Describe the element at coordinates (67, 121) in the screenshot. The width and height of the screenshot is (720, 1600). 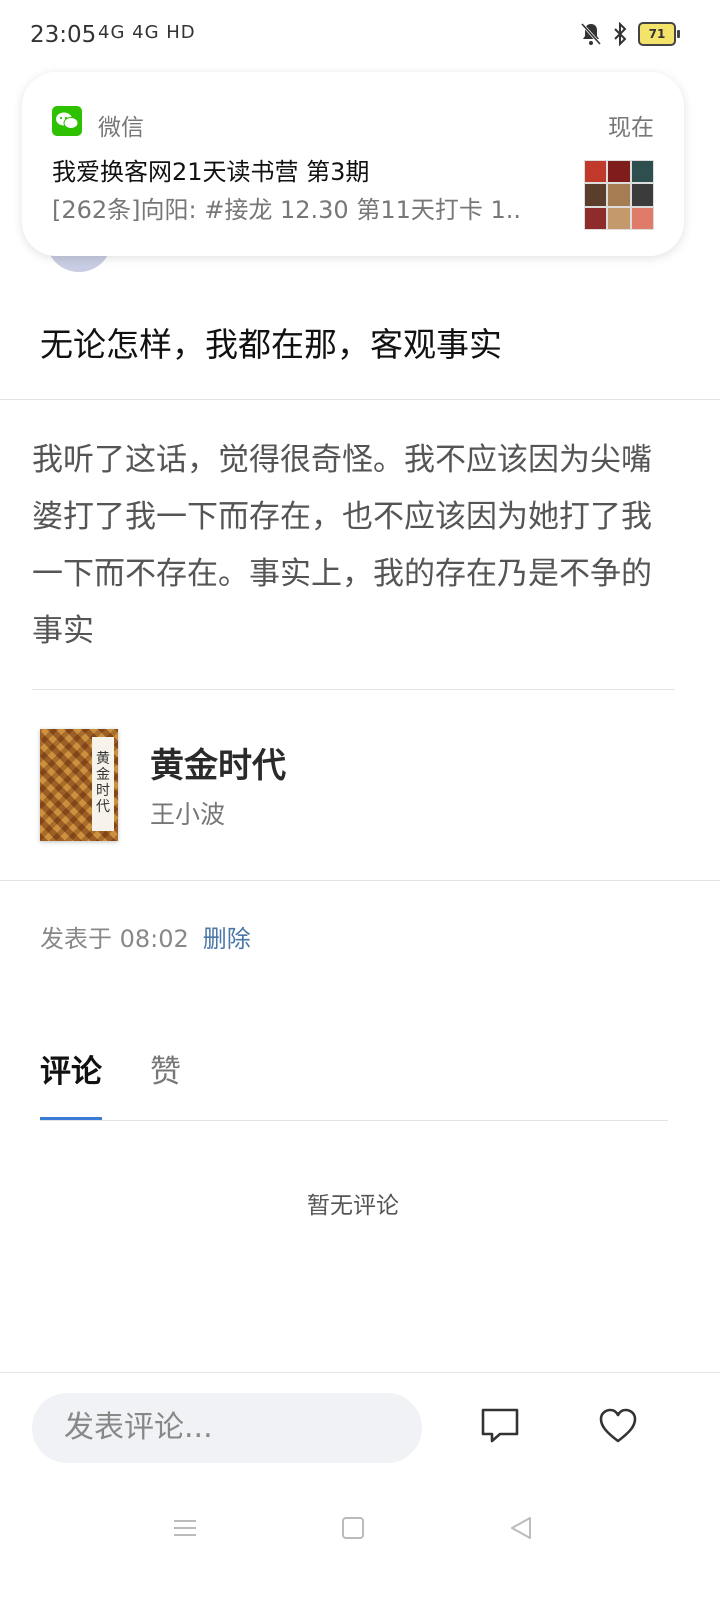
I see `wechat-icon` at that location.